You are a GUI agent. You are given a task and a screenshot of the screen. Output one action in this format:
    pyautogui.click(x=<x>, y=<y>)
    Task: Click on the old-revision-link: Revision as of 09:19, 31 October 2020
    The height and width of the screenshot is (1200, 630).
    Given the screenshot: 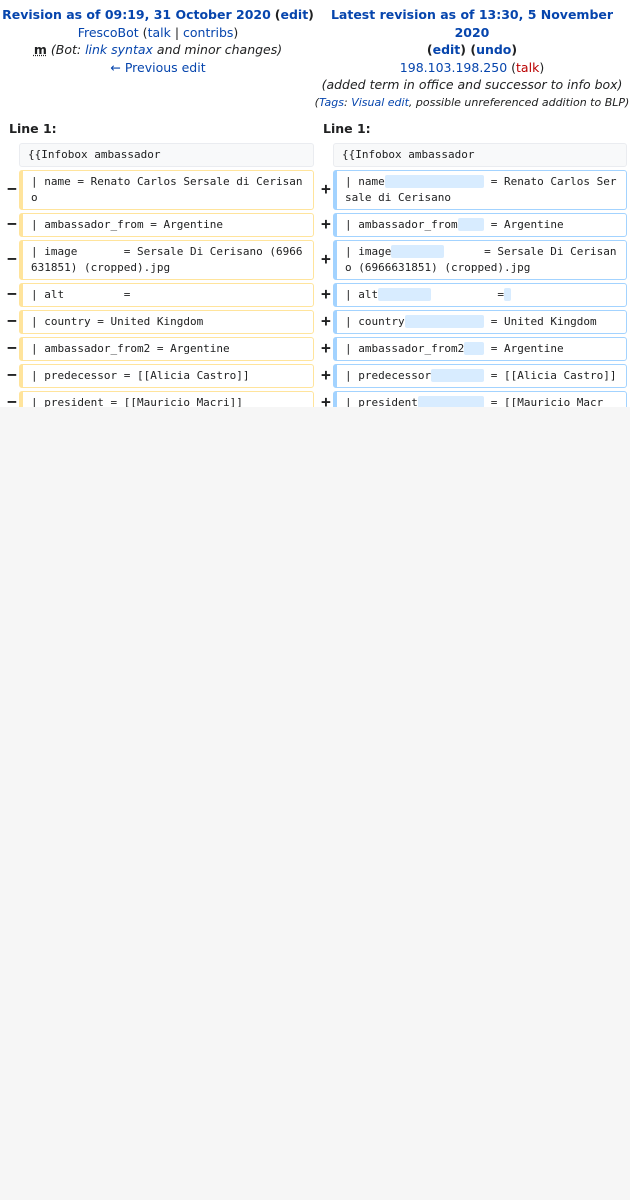 What is the action you would take?
    pyautogui.click(x=136, y=14)
    